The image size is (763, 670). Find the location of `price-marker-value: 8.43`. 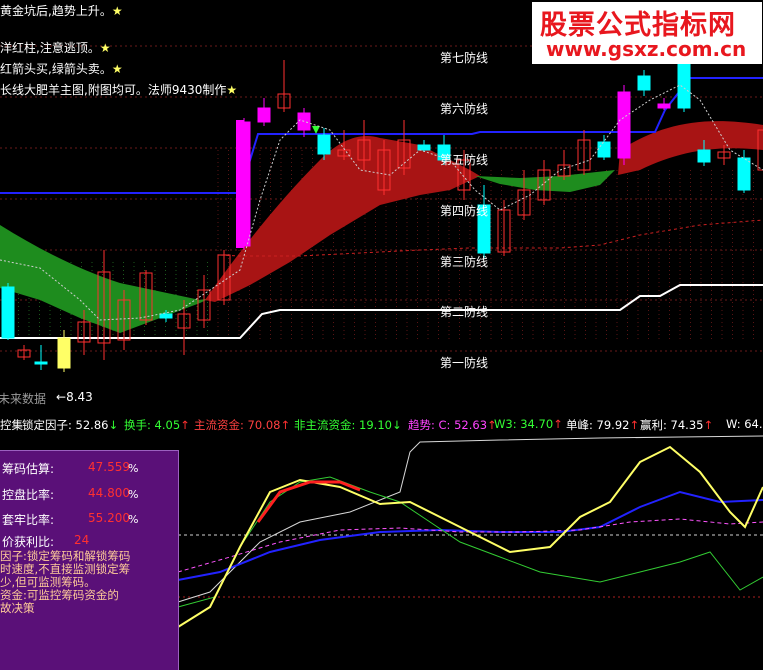

price-marker-value: 8.43 is located at coordinates (79, 397).